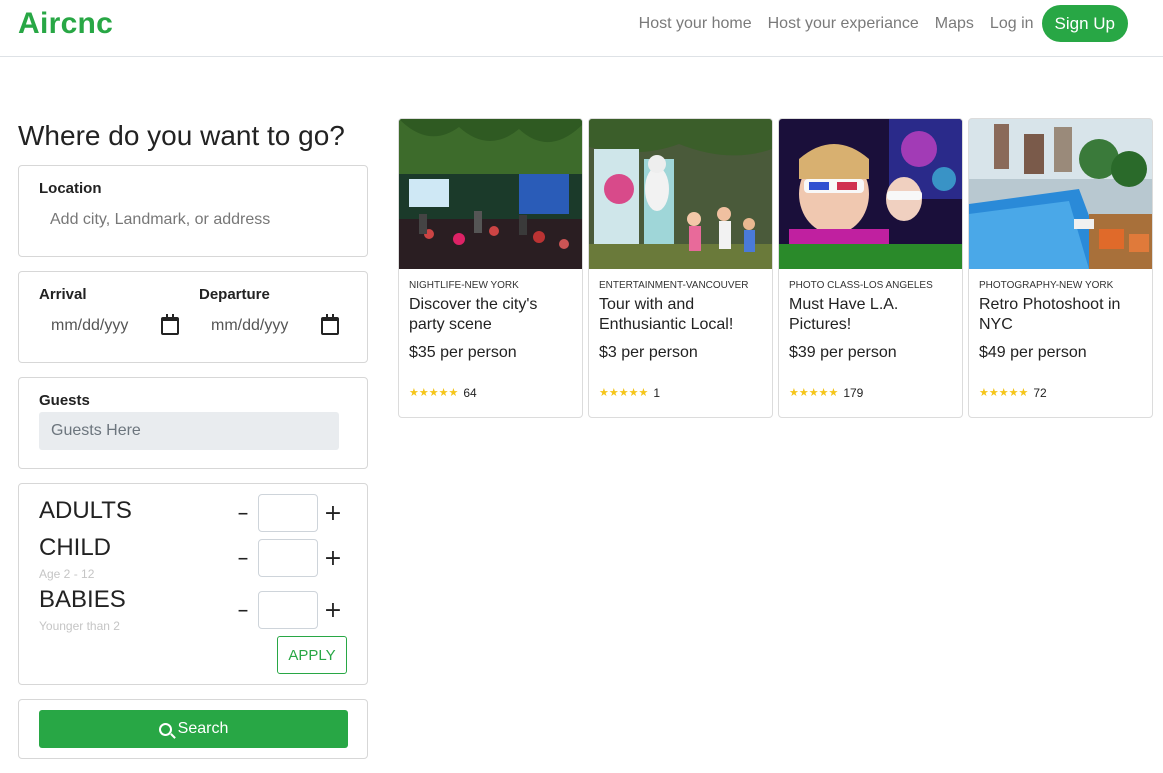 This screenshot has height=773, width=1163. I want to click on card-title: Discover the city's party scene, so click(491, 315).